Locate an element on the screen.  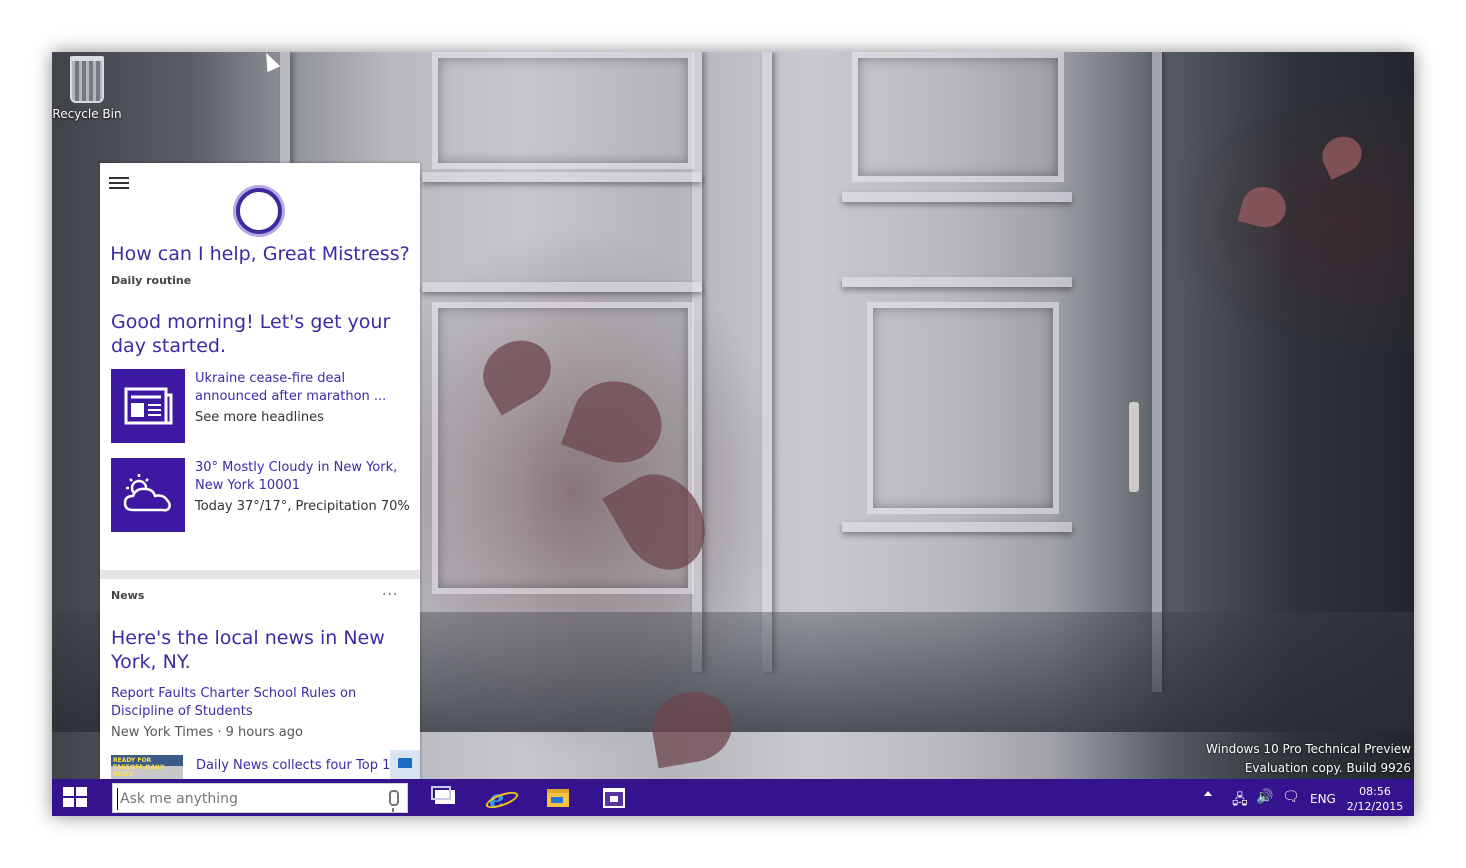
watermark-line2: Evaluation copy. Build 9926 is located at coordinates (1327, 768).